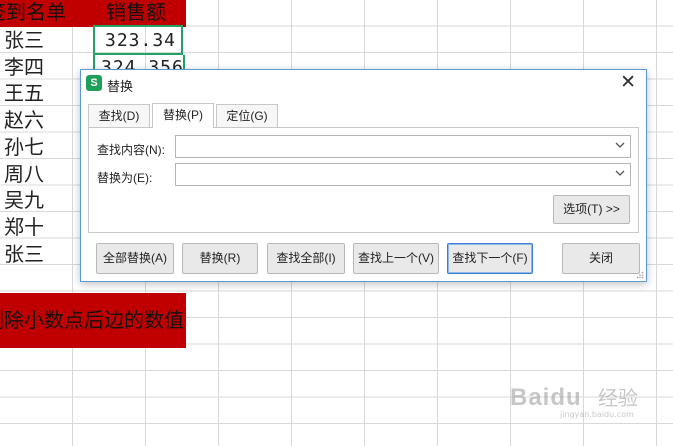 The width and height of the screenshot is (673, 446). Describe the element at coordinates (640, 275) in the screenshot. I see `resize-grip-icon` at that location.